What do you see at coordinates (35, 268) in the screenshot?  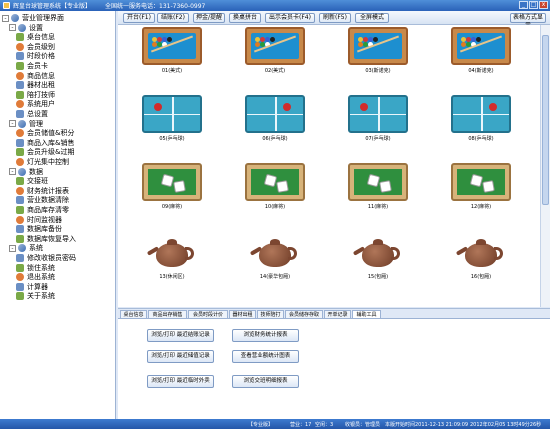 I see `tree-item: 锁住系统` at bounding box center [35, 268].